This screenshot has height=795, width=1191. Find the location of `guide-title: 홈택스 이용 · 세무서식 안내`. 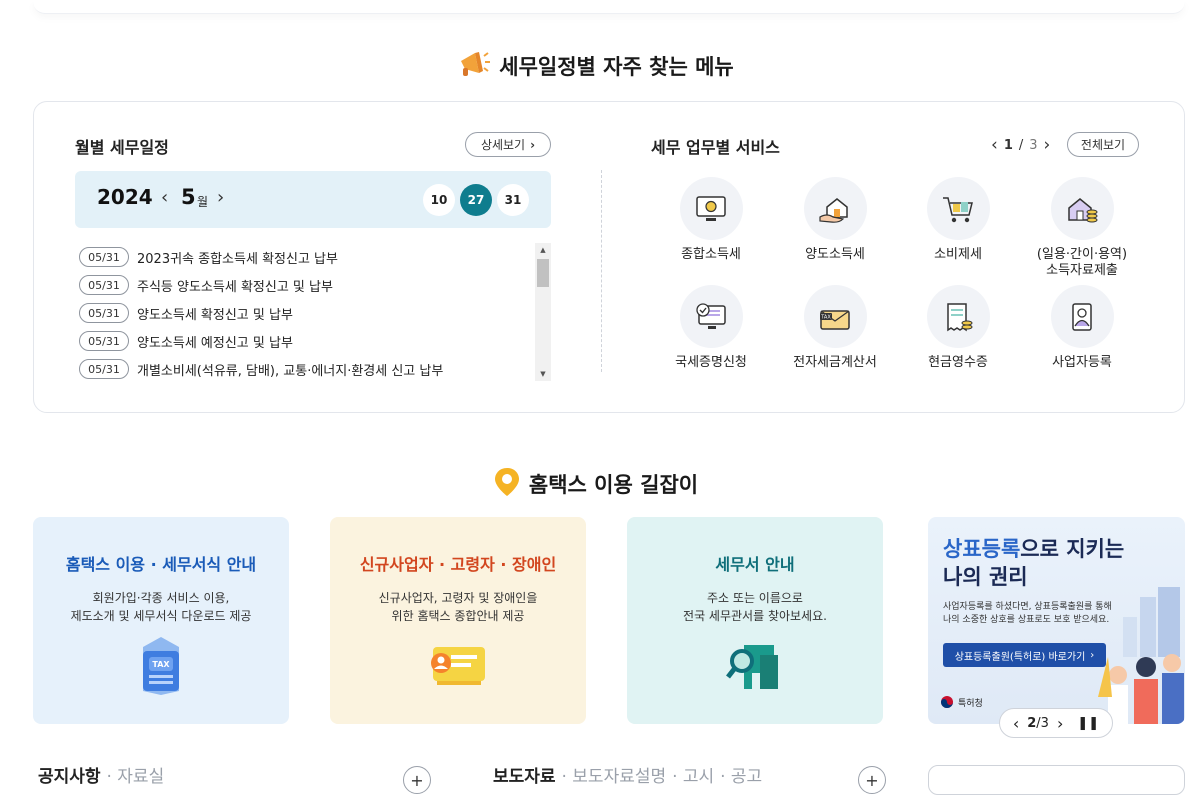

guide-title: 홈택스 이용 · 세무서식 안내 is located at coordinates (161, 564).